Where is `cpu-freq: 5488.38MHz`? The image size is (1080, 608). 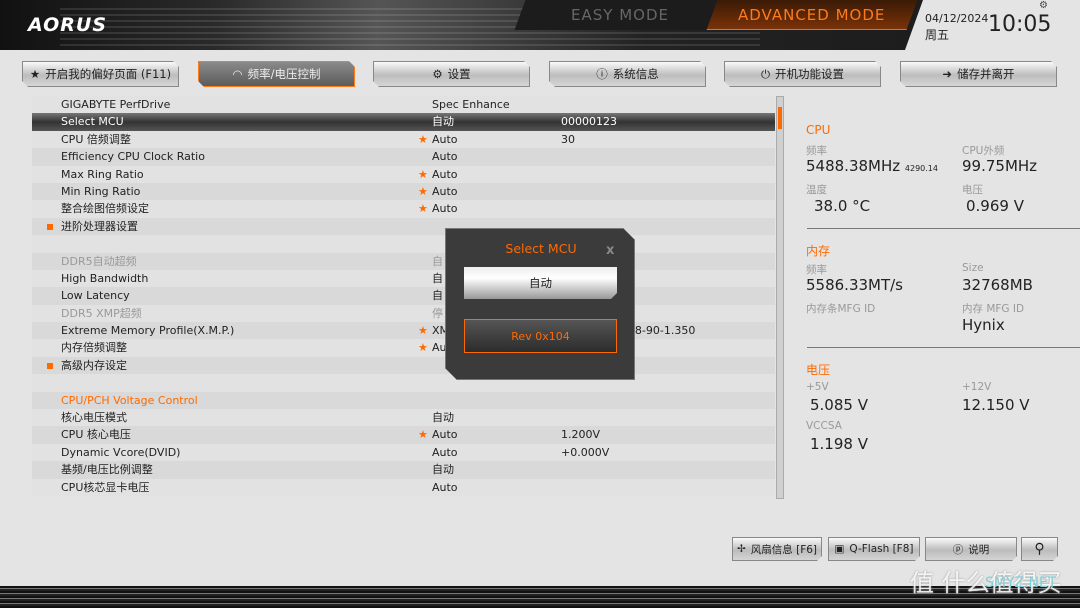 cpu-freq: 5488.38MHz is located at coordinates (853, 166).